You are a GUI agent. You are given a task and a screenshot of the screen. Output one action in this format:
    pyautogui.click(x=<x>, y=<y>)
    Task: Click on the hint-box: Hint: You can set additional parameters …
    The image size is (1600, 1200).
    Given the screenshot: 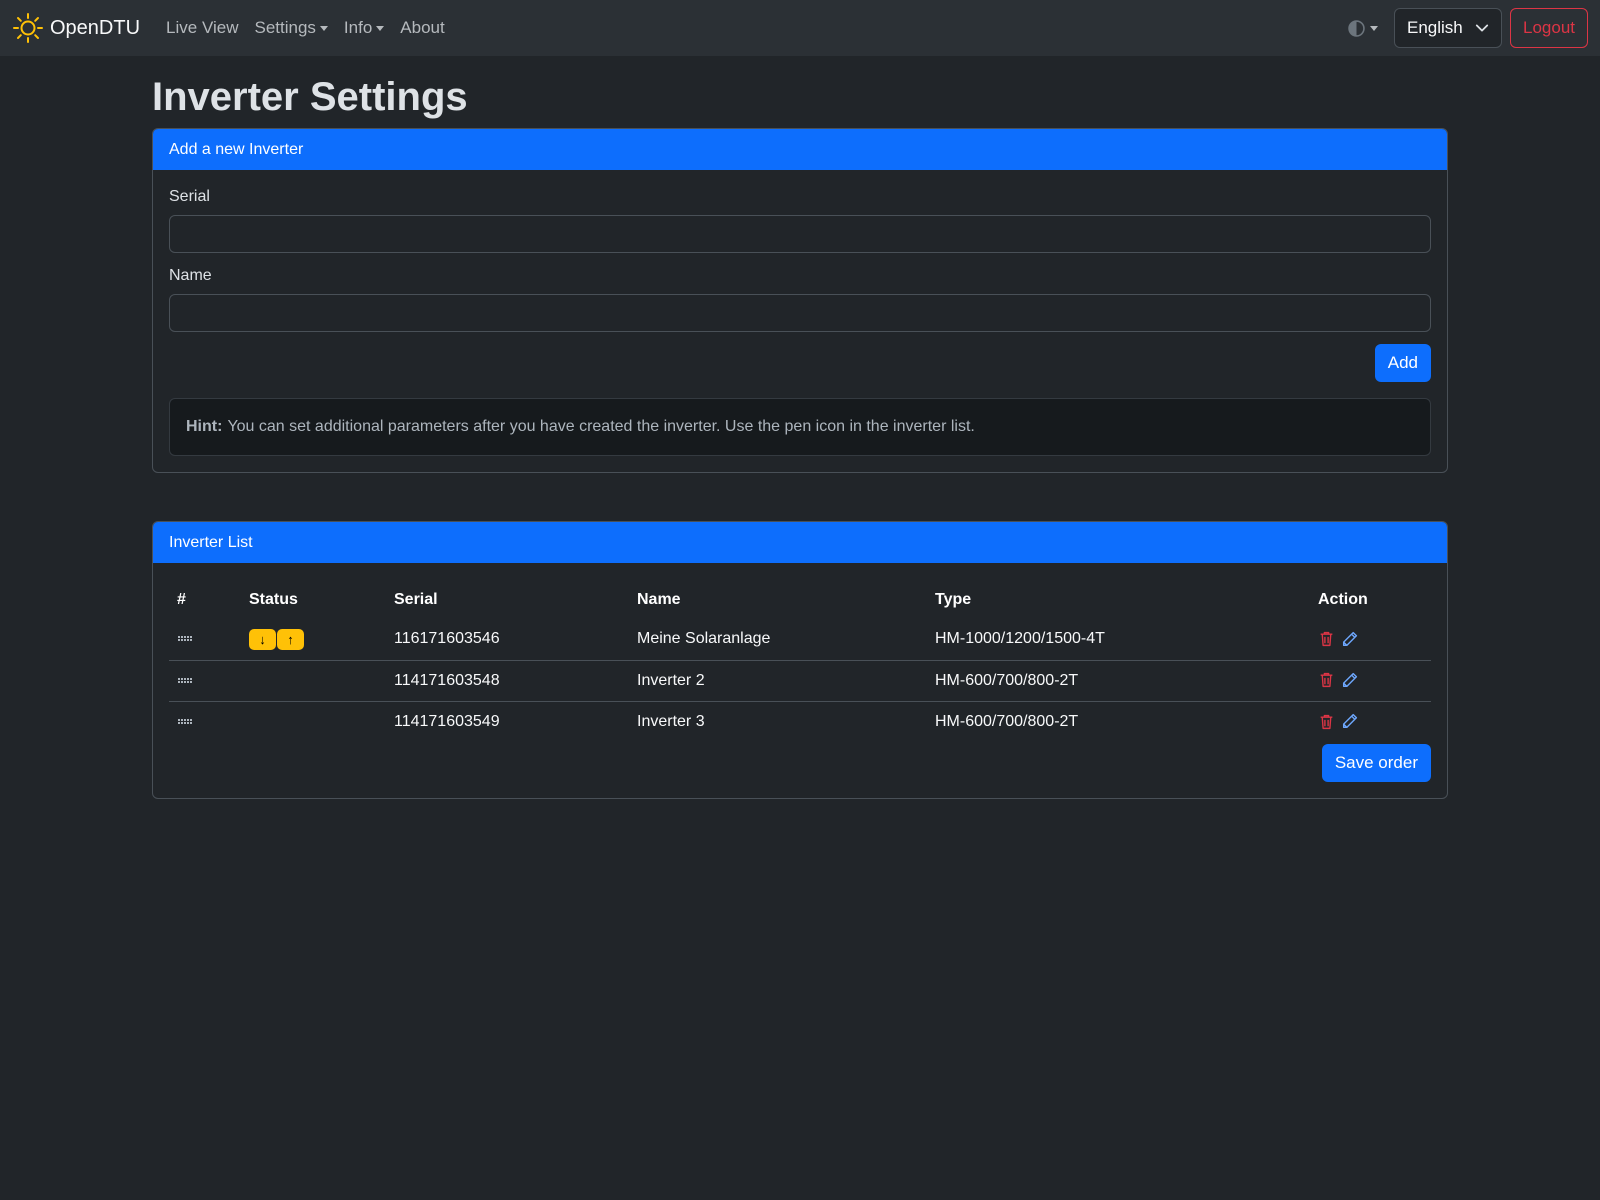 What is the action you would take?
    pyautogui.click(x=800, y=427)
    